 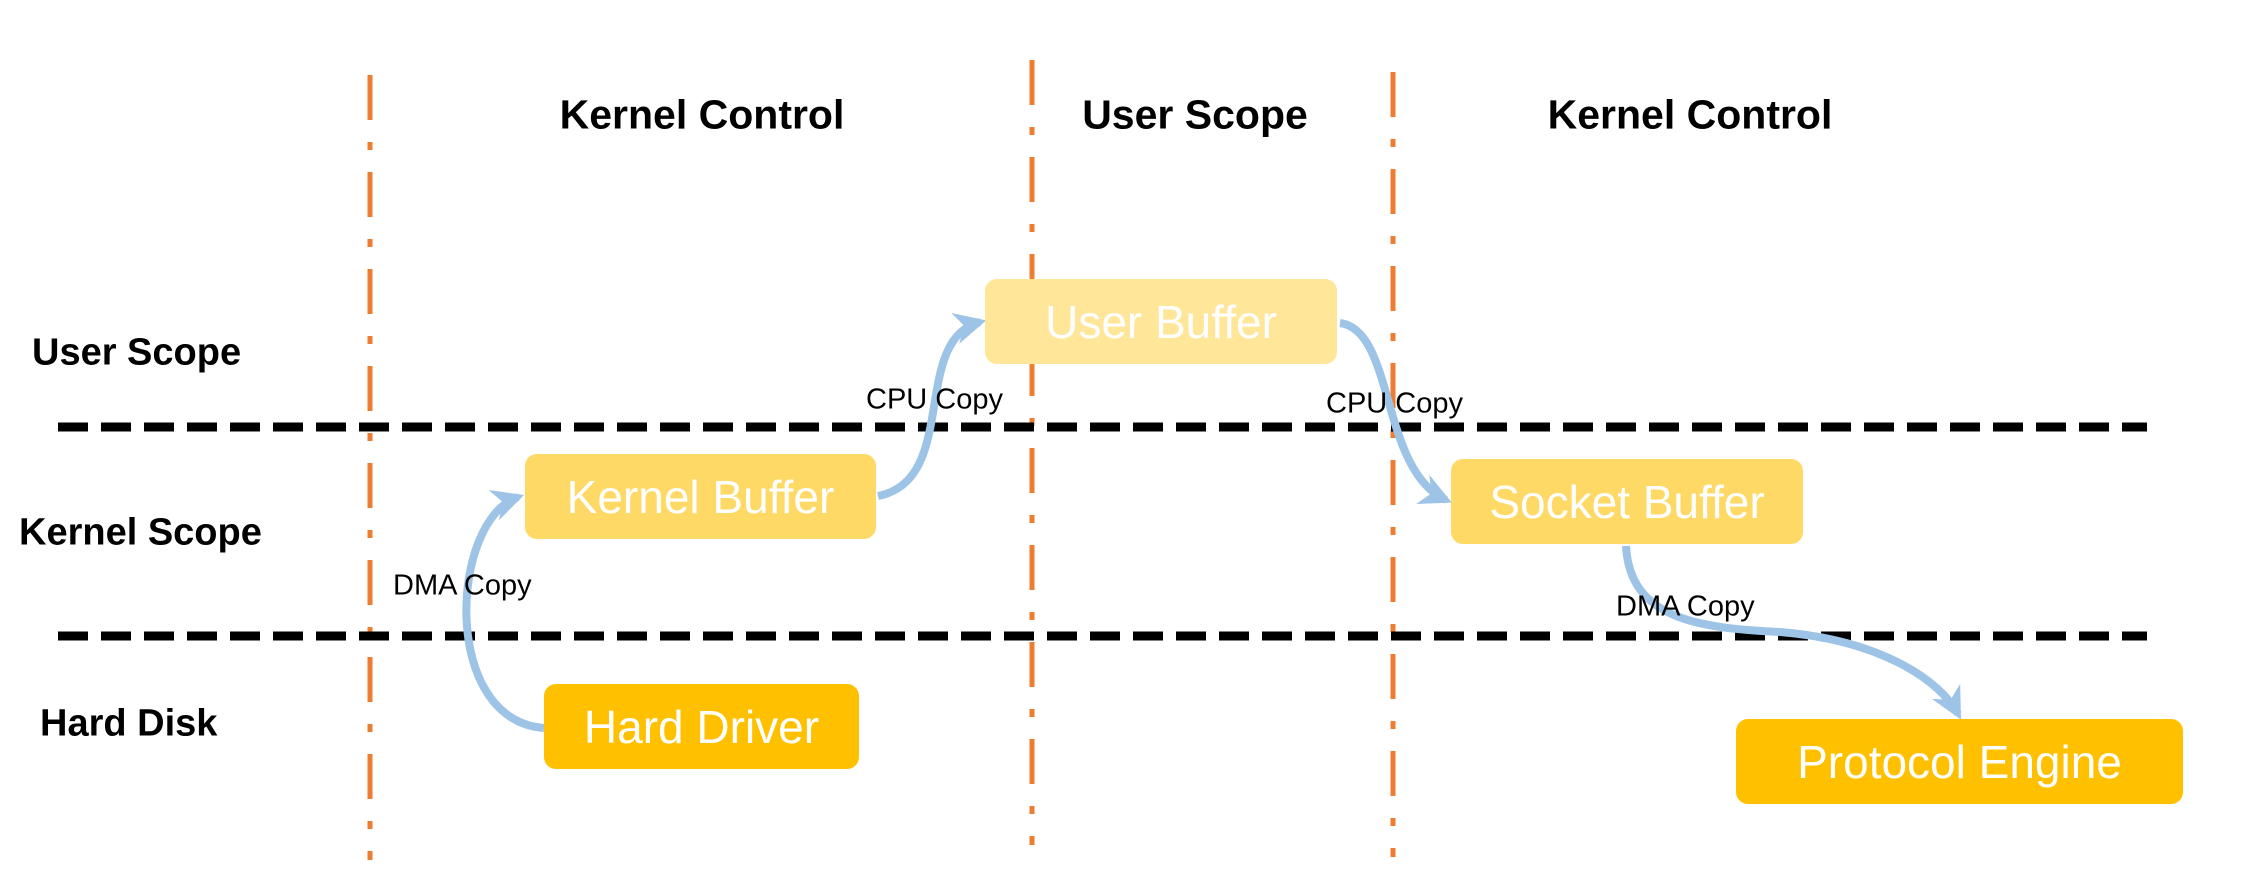 I want to click on edge-label-cpu-copy-2: CPU Copy, so click(x=1394, y=403).